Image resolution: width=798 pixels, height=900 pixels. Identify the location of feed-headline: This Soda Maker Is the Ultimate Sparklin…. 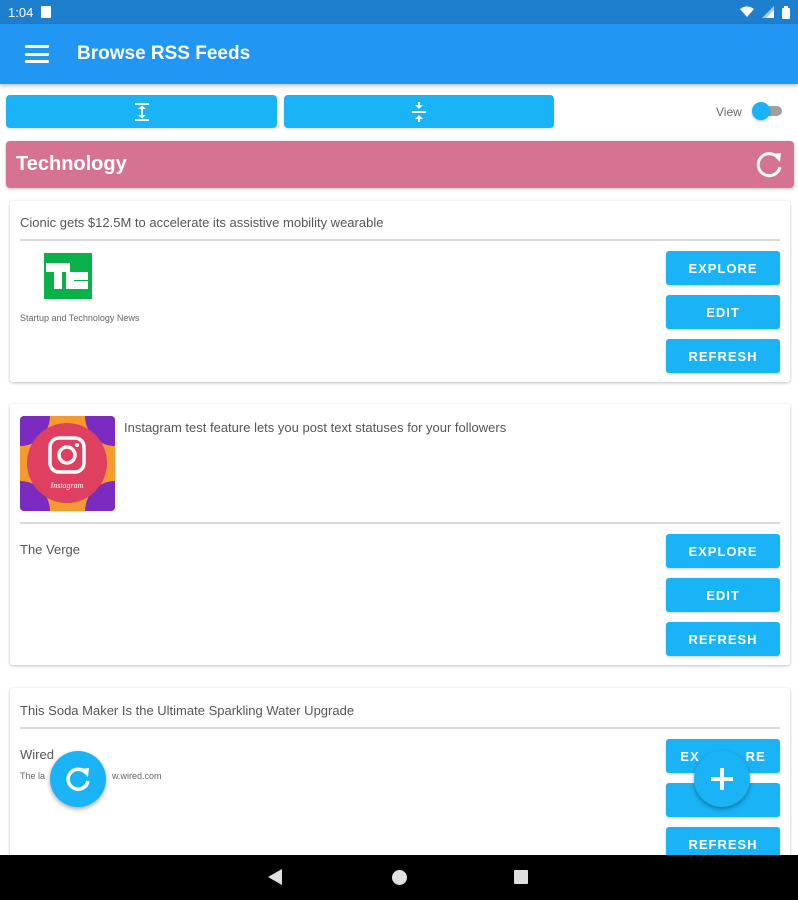
(187, 710).